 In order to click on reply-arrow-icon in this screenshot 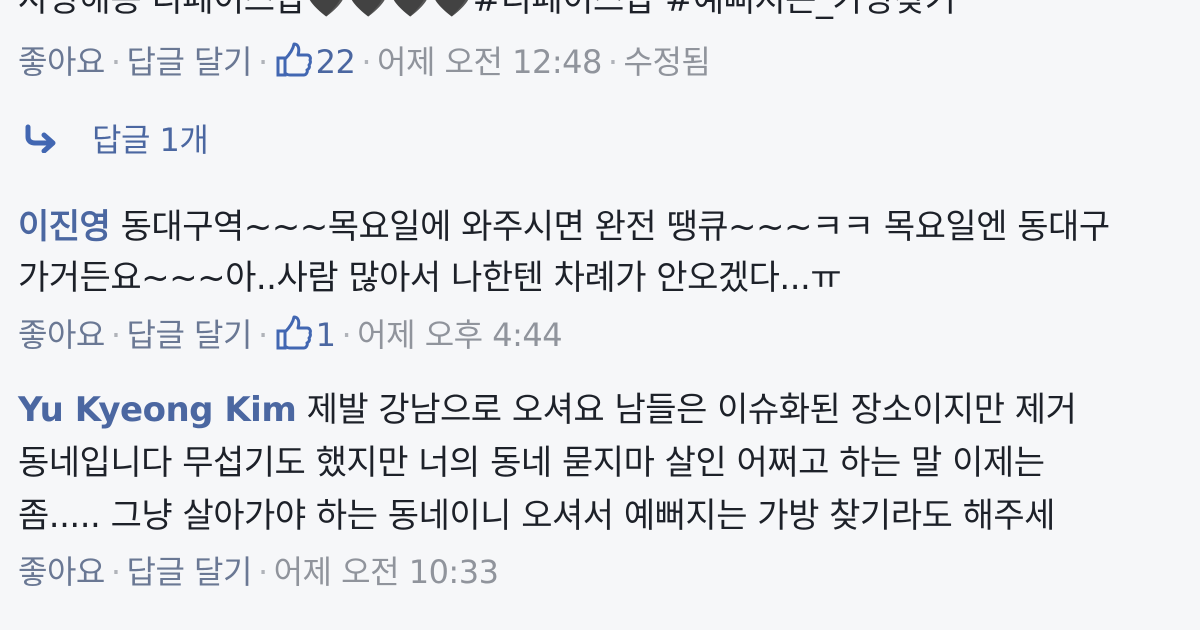, I will do `click(41, 138)`.